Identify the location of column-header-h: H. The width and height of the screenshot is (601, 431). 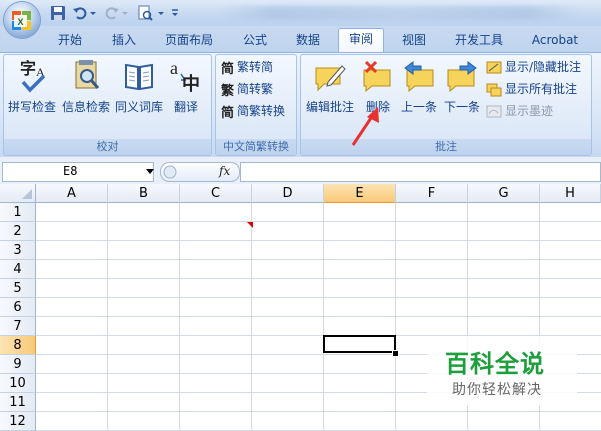
(570, 193).